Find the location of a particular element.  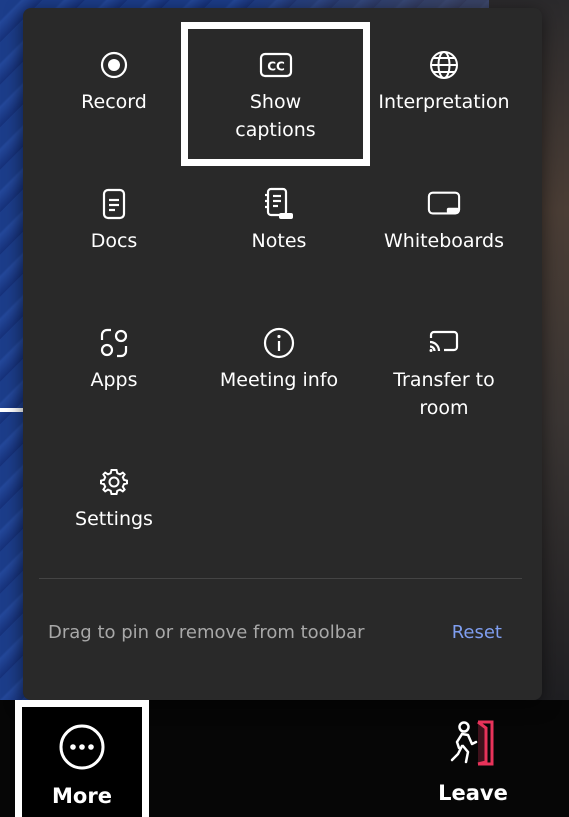

panel-divider is located at coordinates (280, 578).